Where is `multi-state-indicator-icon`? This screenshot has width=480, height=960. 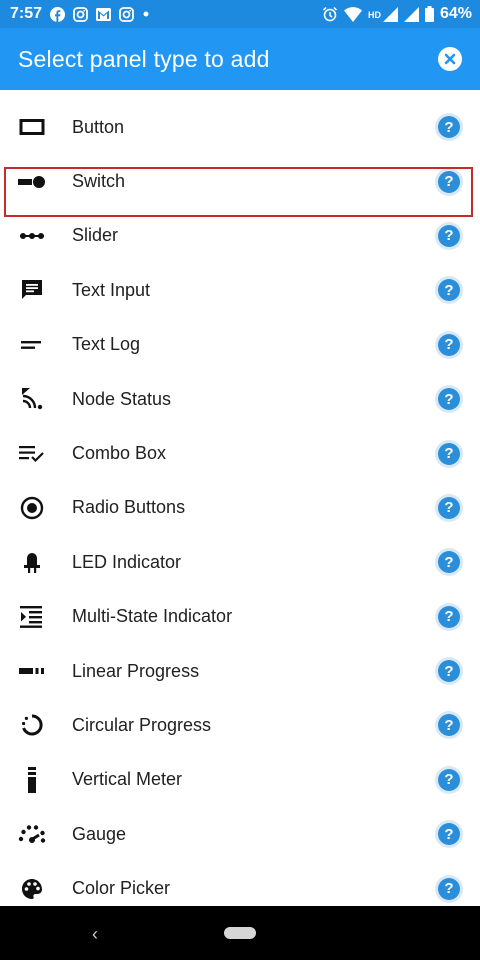 multi-state-indicator-icon is located at coordinates (32, 617).